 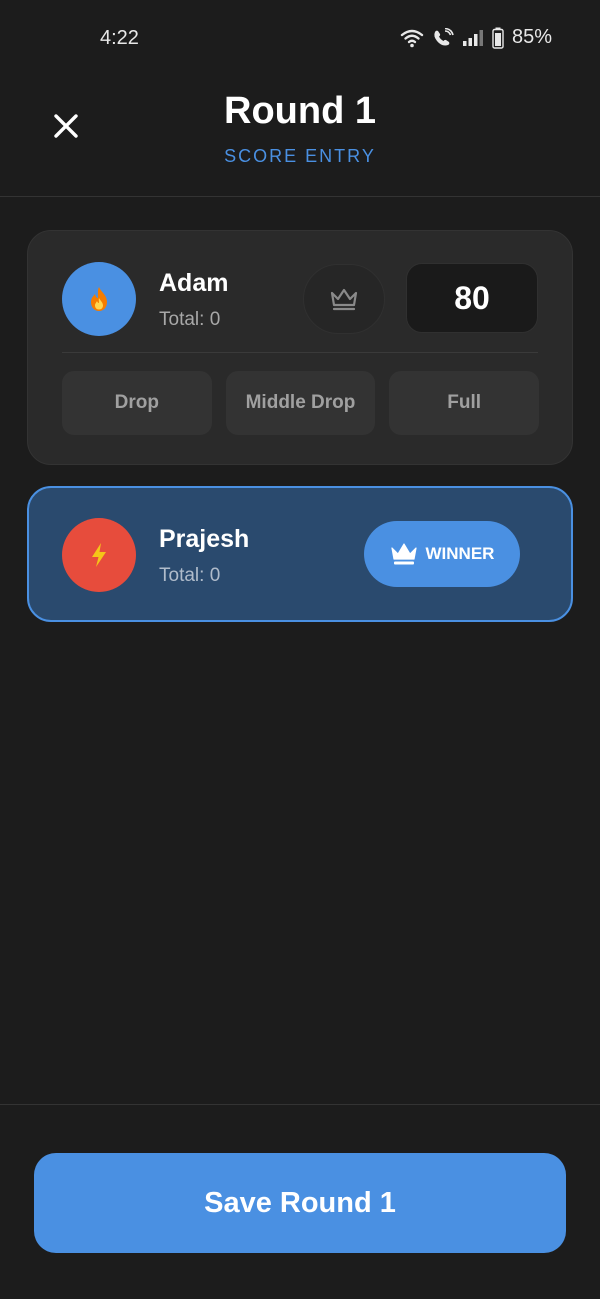 I want to click on crown-filled-icon, so click(x=403, y=554).